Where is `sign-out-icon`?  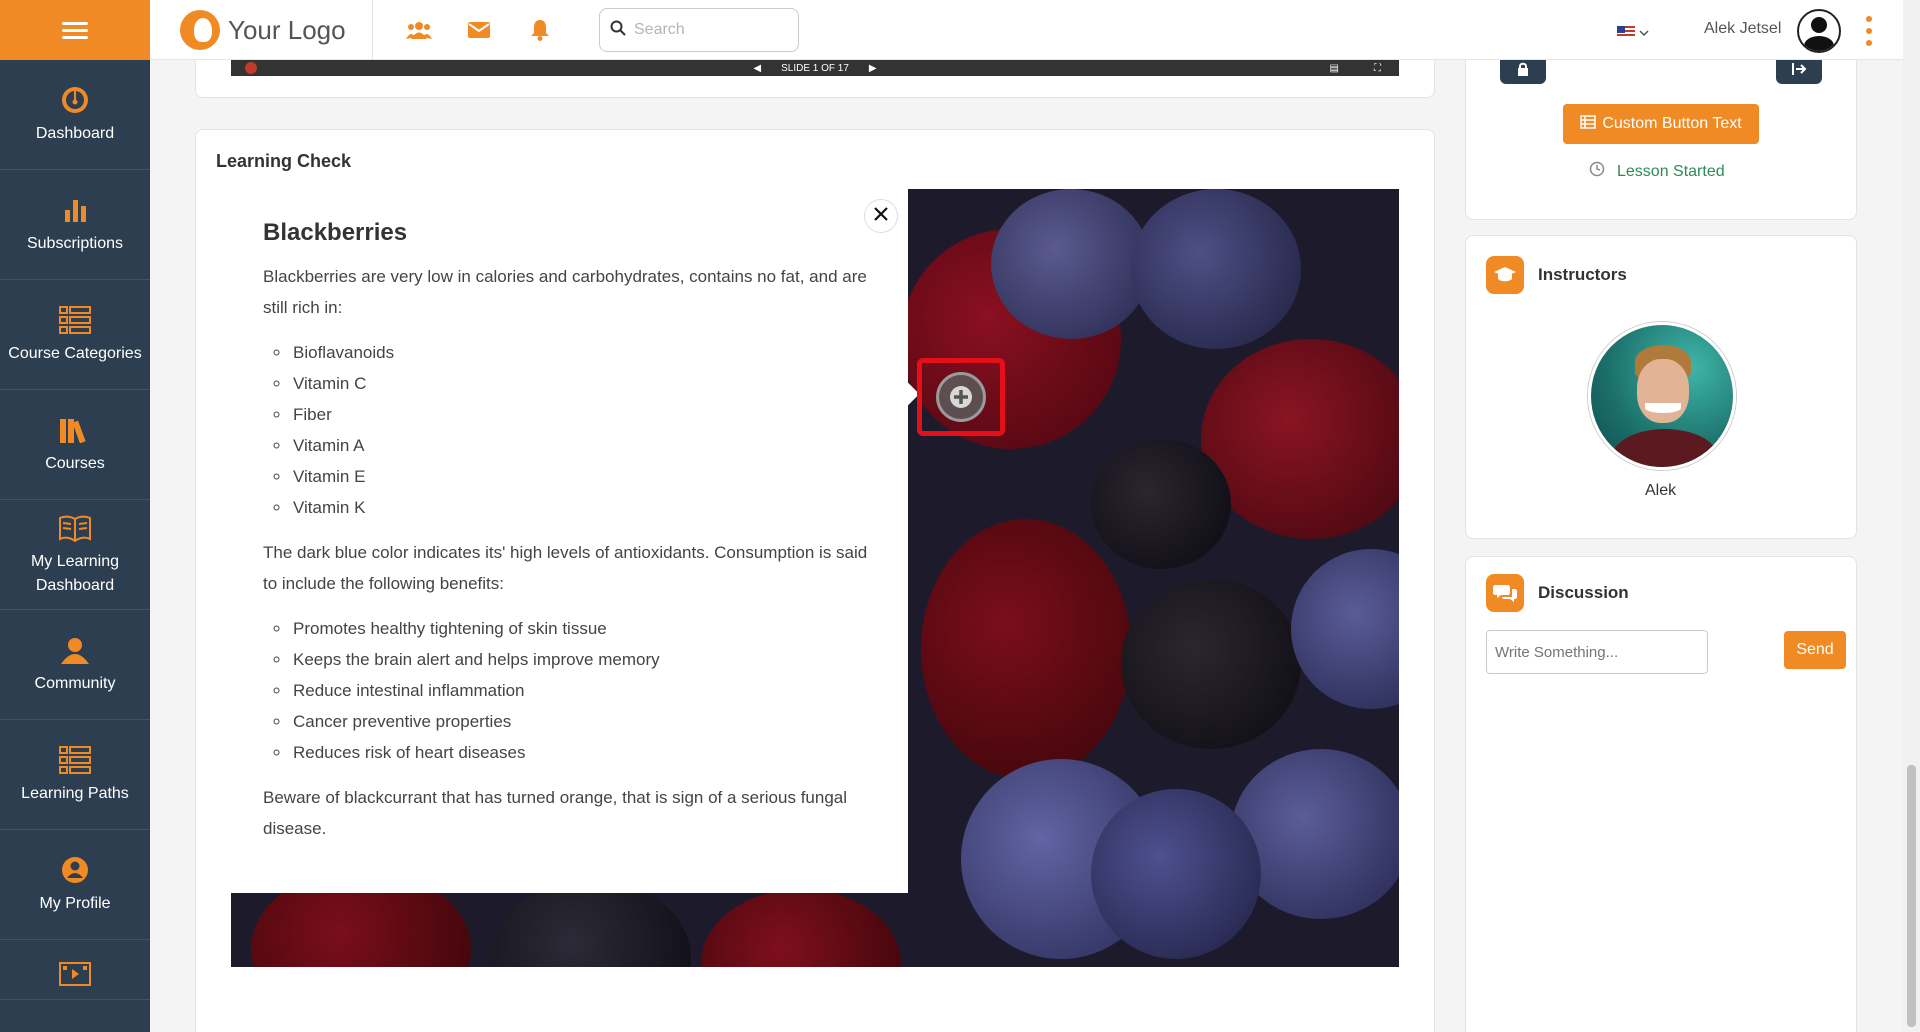 sign-out-icon is located at coordinates (1799, 71).